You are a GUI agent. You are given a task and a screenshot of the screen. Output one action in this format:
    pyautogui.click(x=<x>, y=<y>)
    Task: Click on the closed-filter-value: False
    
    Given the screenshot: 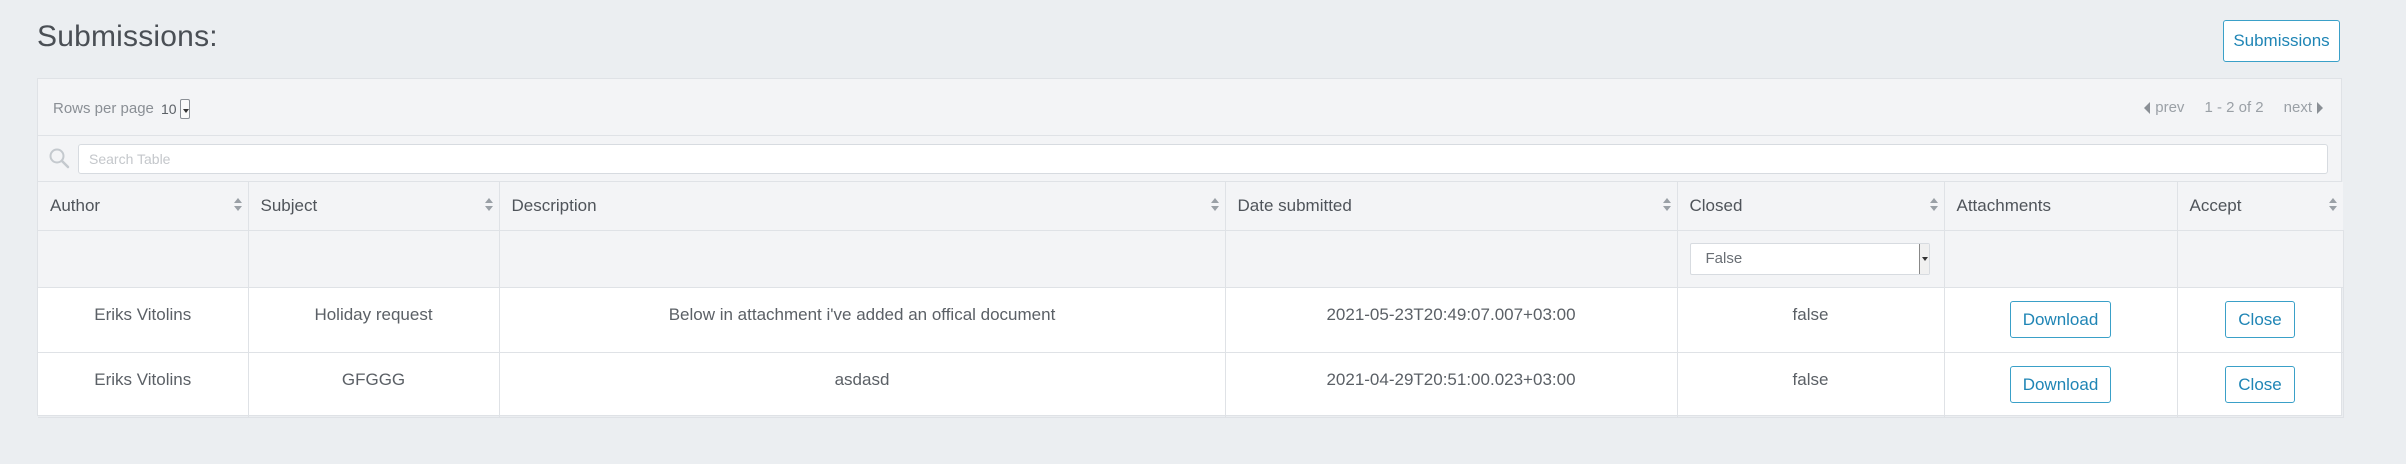 What is the action you would take?
    pyautogui.click(x=1724, y=258)
    